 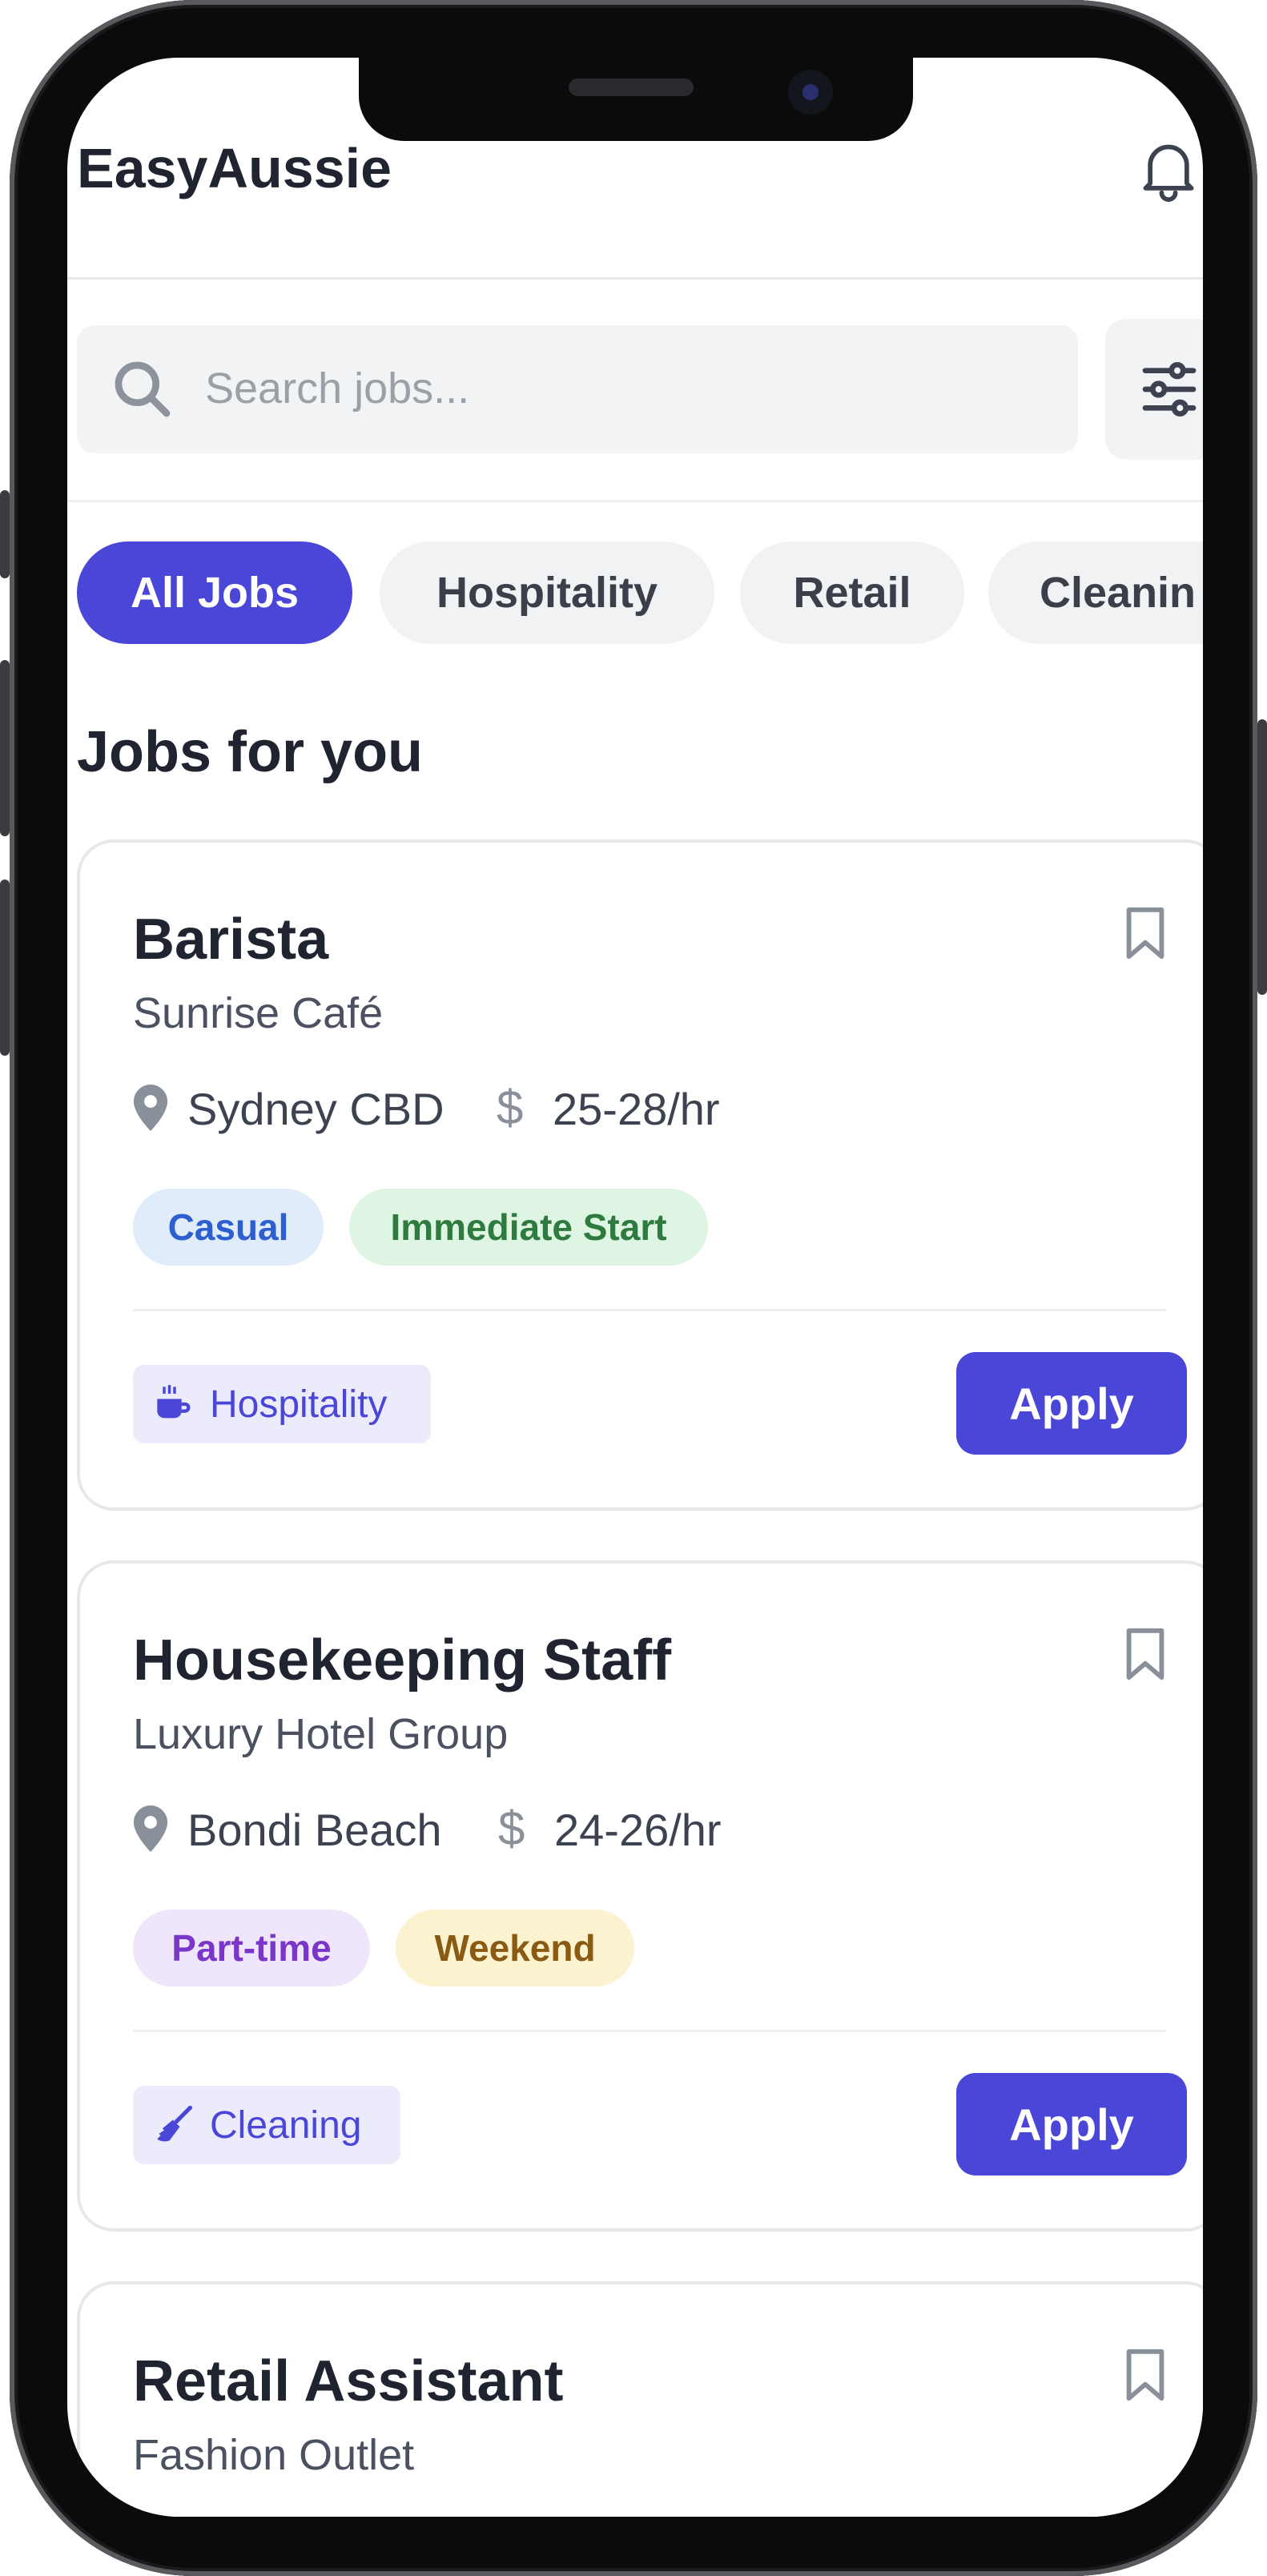 What do you see at coordinates (528, 1227) in the screenshot?
I see `tag-immediate-start: Immediate Start` at bounding box center [528, 1227].